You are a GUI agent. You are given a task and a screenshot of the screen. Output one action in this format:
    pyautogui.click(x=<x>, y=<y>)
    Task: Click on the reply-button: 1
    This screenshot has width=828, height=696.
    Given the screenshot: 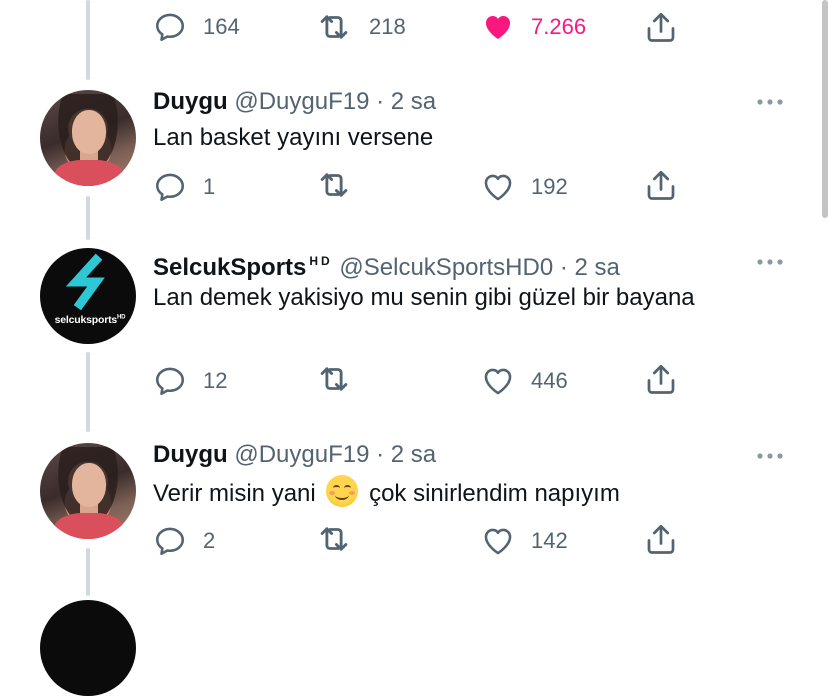 What is the action you would take?
    pyautogui.click(x=184, y=187)
    